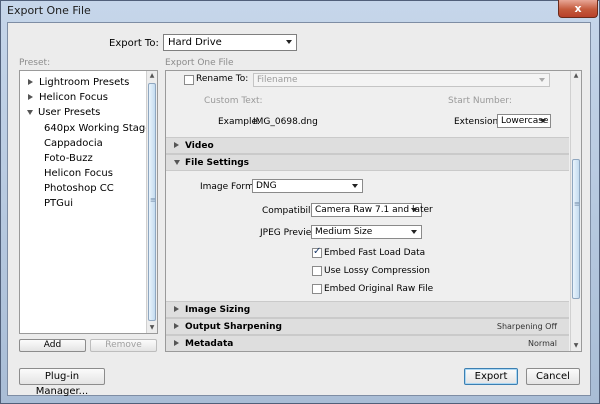 The width and height of the screenshot is (600, 404). I want to click on embed-original-raw-label: Embed Original Raw File, so click(379, 289).